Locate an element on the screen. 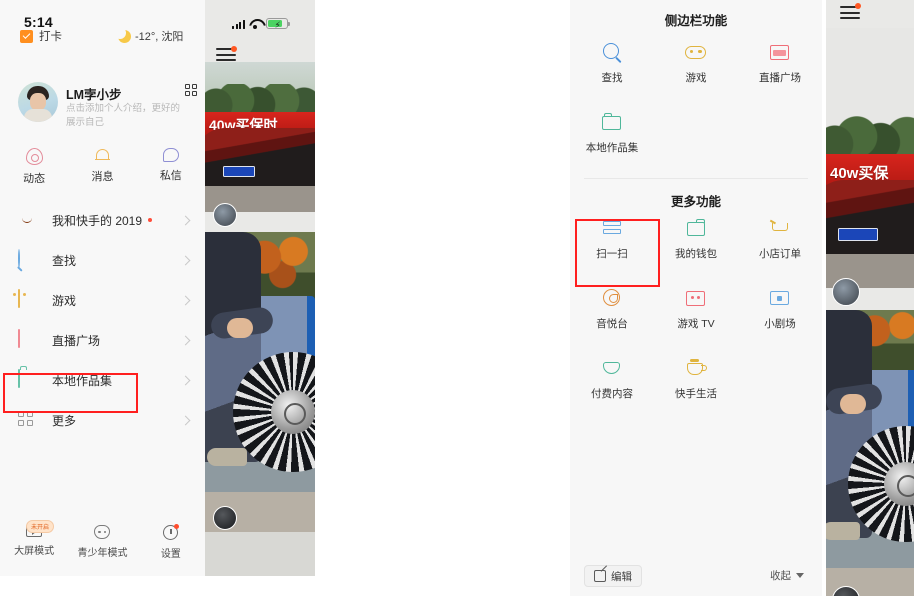 Image resolution: width=914 pixels, height=607 pixels. sheet-item-label: 本地作品集 is located at coordinates (612, 148).